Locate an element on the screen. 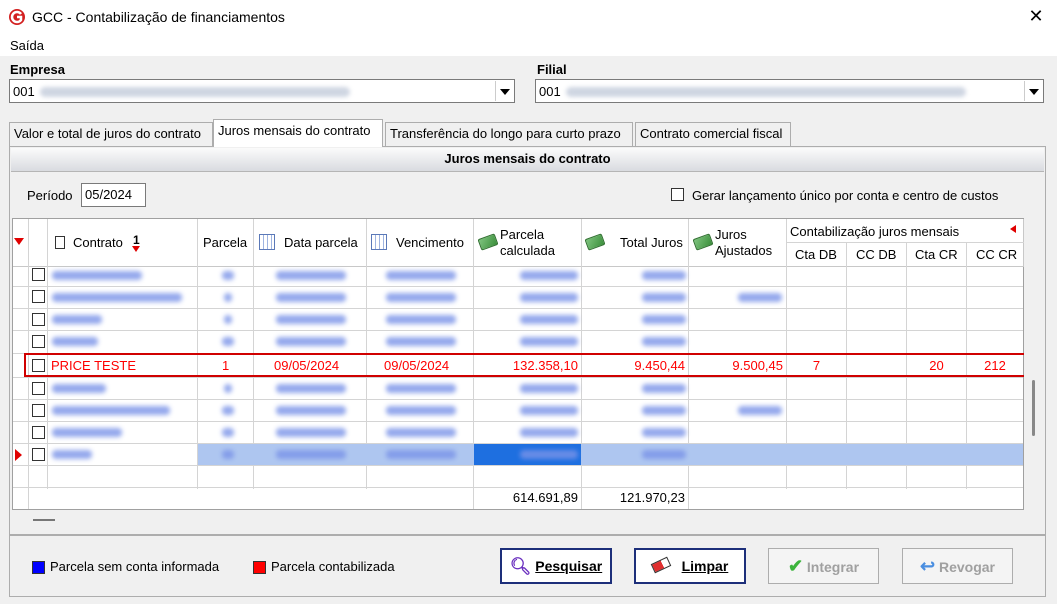  row-cta-cr: 20 is located at coordinates (936, 365).